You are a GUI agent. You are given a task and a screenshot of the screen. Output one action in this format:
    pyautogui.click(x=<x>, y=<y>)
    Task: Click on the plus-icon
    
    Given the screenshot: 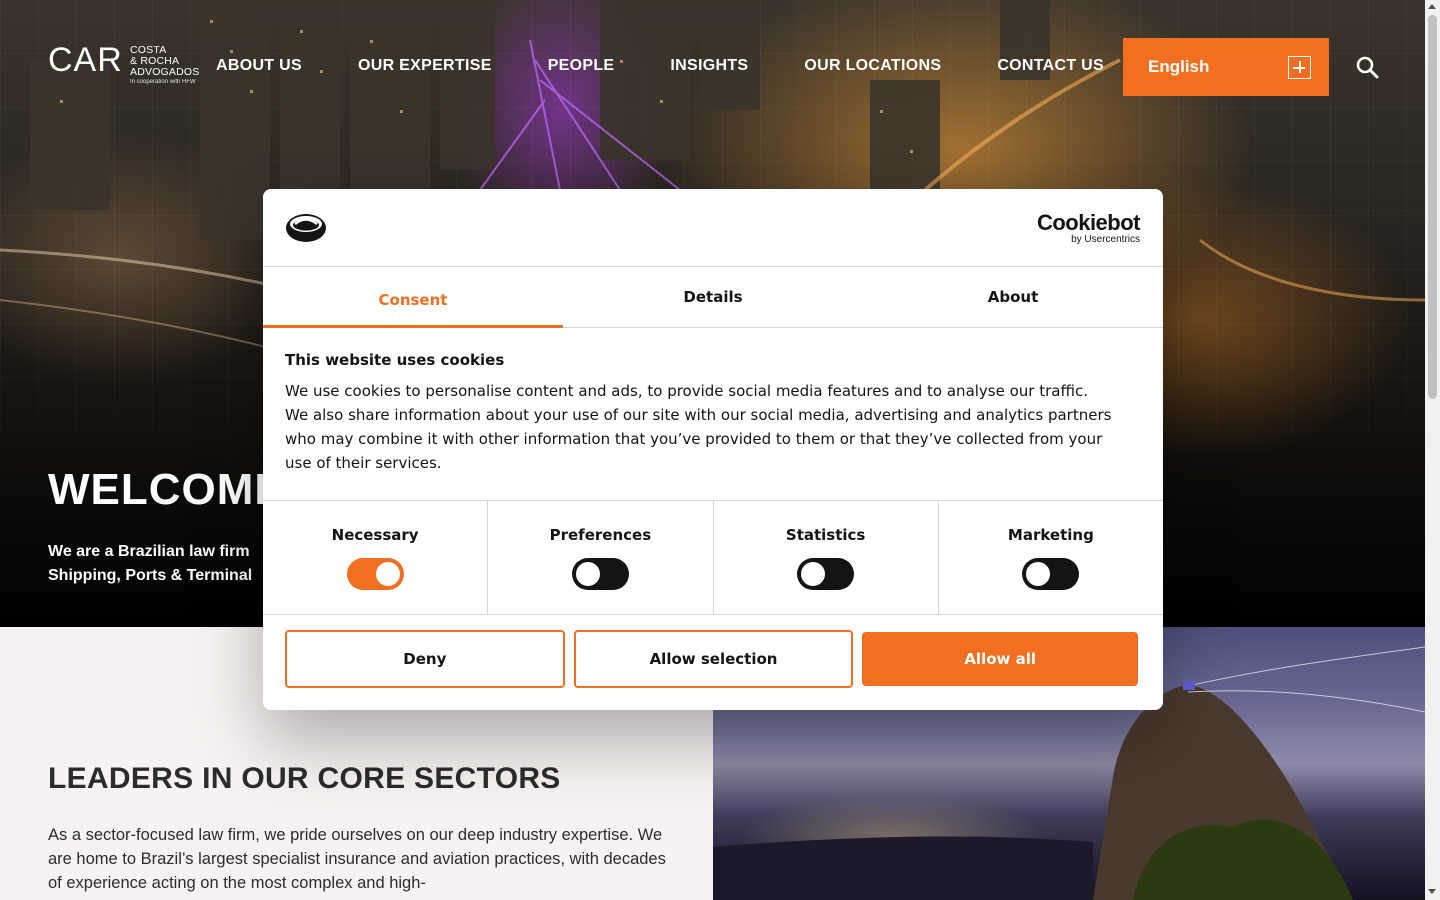 What is the action you would take?
    pyautogui.click(x=1299, y=67)
    